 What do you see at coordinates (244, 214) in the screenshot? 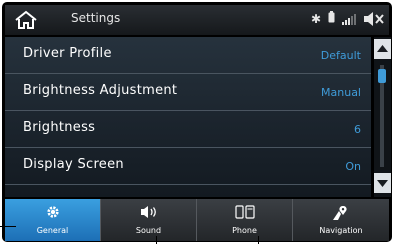
I see `phone-icon` at bounding box center [244, 214].